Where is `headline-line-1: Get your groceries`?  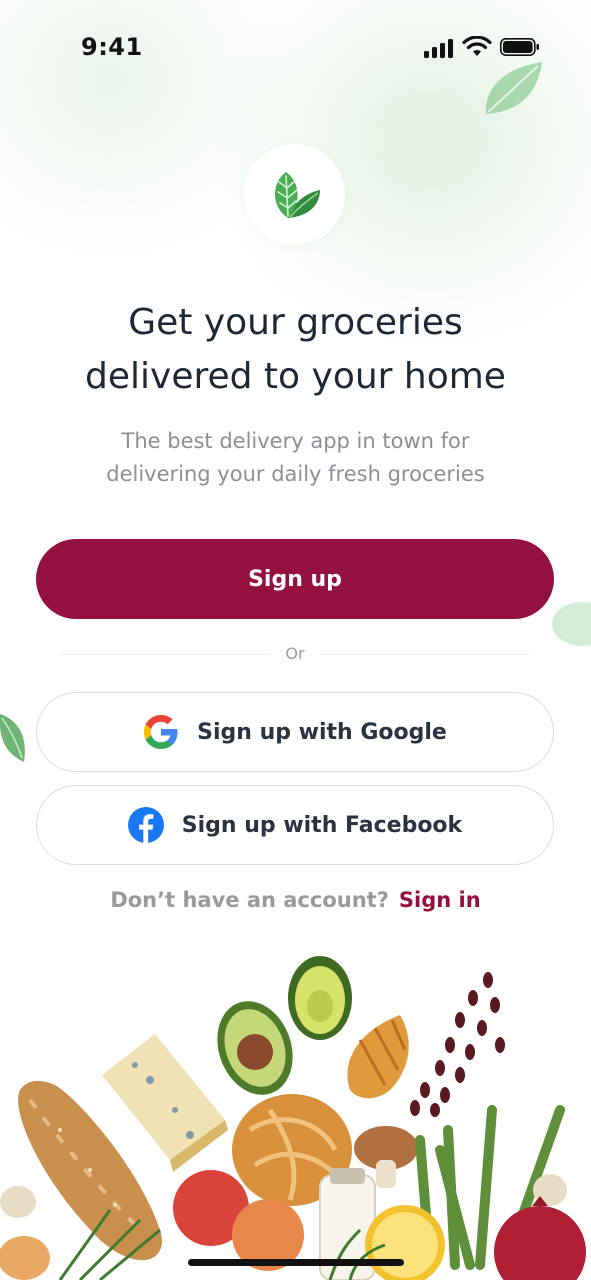 headline-line-1: Get your groceries is located at coordinates (295, 322).